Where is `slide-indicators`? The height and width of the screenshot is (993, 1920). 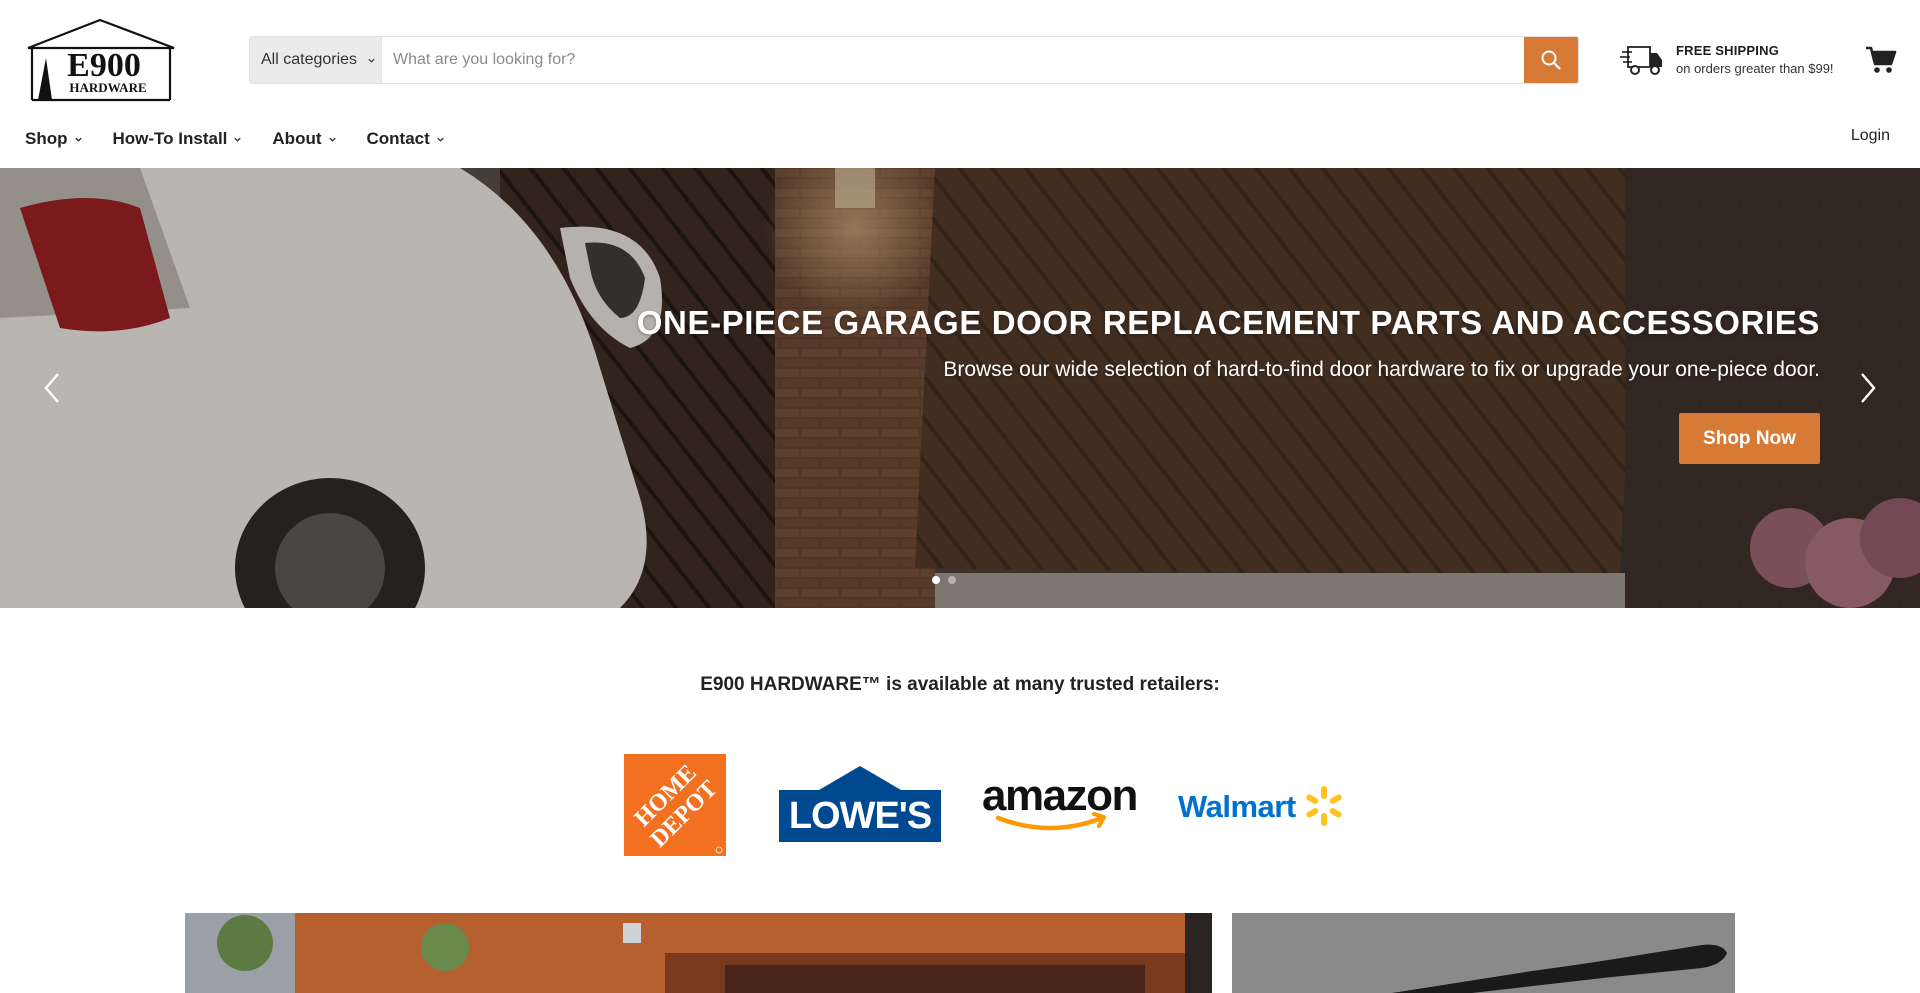 slide-indicators is located at coordinates (948, 580).